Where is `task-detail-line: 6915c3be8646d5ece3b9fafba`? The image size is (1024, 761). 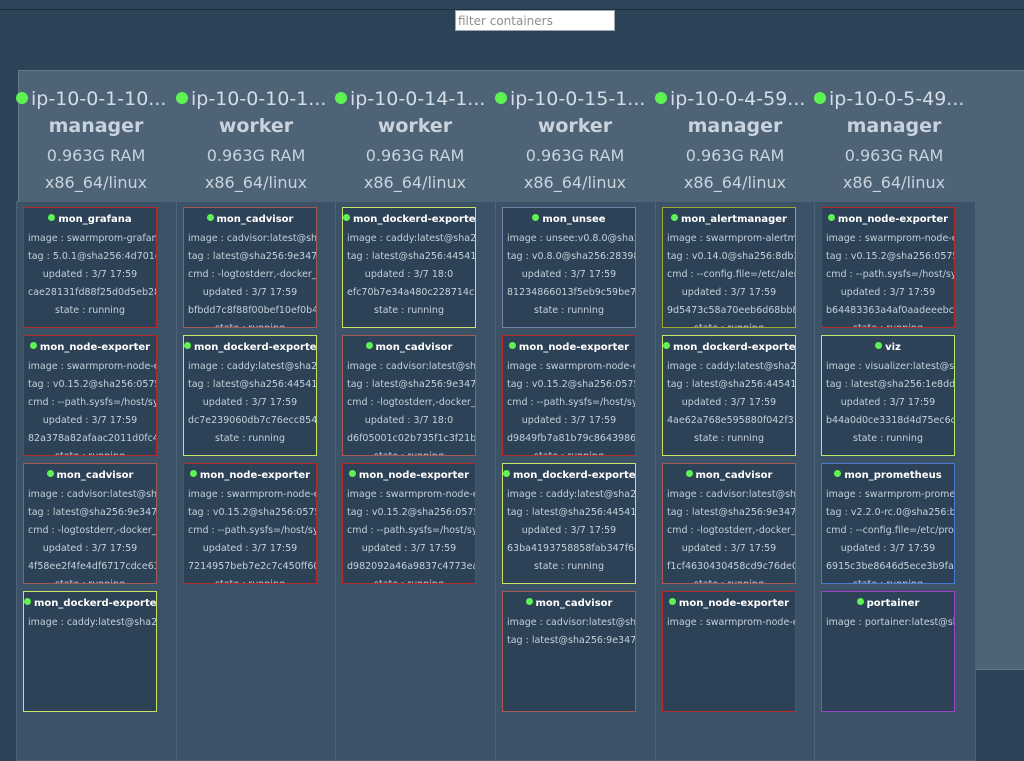
task-detail-line: 6915c3be8646d5ece3b9fafba is located at coordinates (890, 566).